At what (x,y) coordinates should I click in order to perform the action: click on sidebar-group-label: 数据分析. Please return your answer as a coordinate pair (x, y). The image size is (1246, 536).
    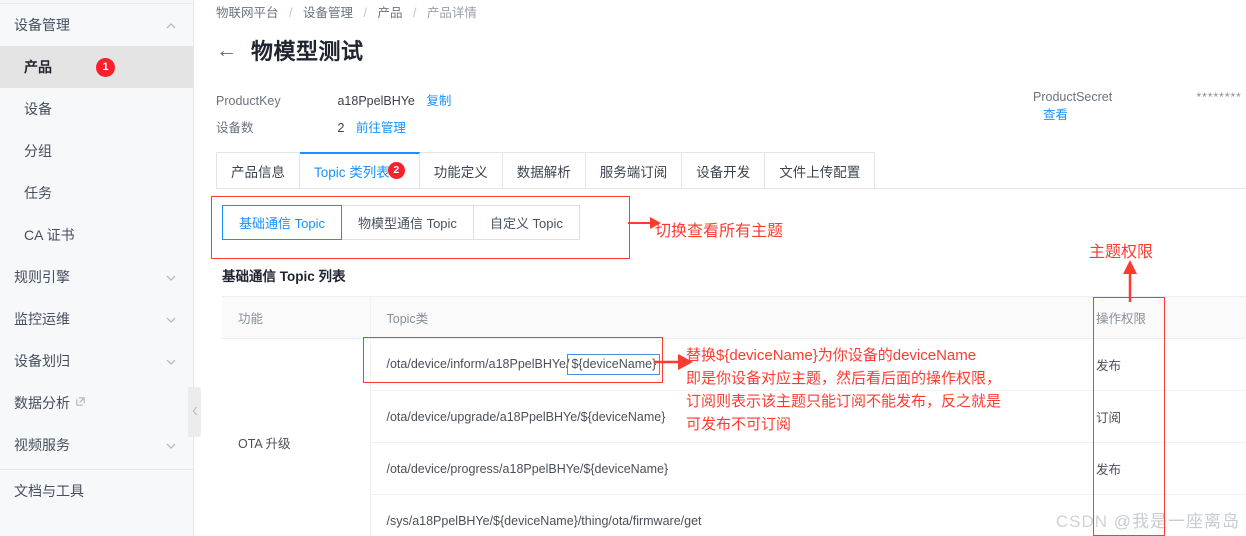
    Looking at the image, I should click on (42, 403).